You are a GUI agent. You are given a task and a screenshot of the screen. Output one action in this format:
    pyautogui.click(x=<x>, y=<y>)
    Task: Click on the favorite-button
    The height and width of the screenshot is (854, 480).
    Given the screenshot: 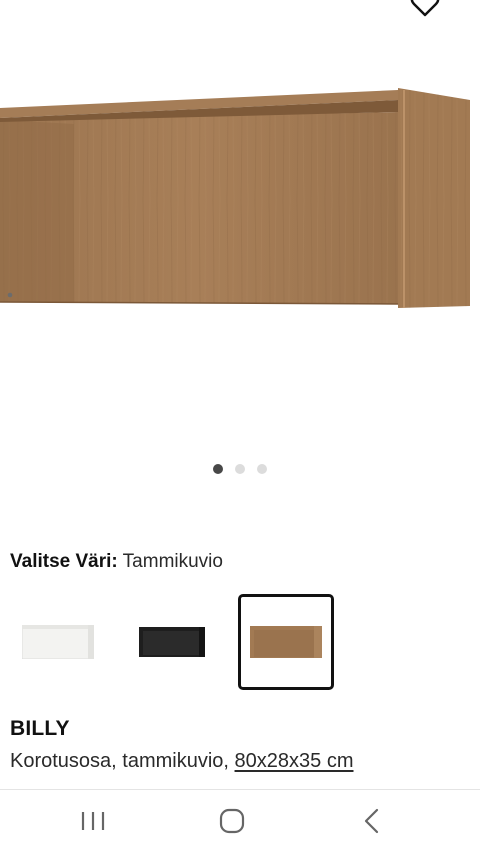 What is the action you would take?
    pyautogui.click(x=425, y=9)
    